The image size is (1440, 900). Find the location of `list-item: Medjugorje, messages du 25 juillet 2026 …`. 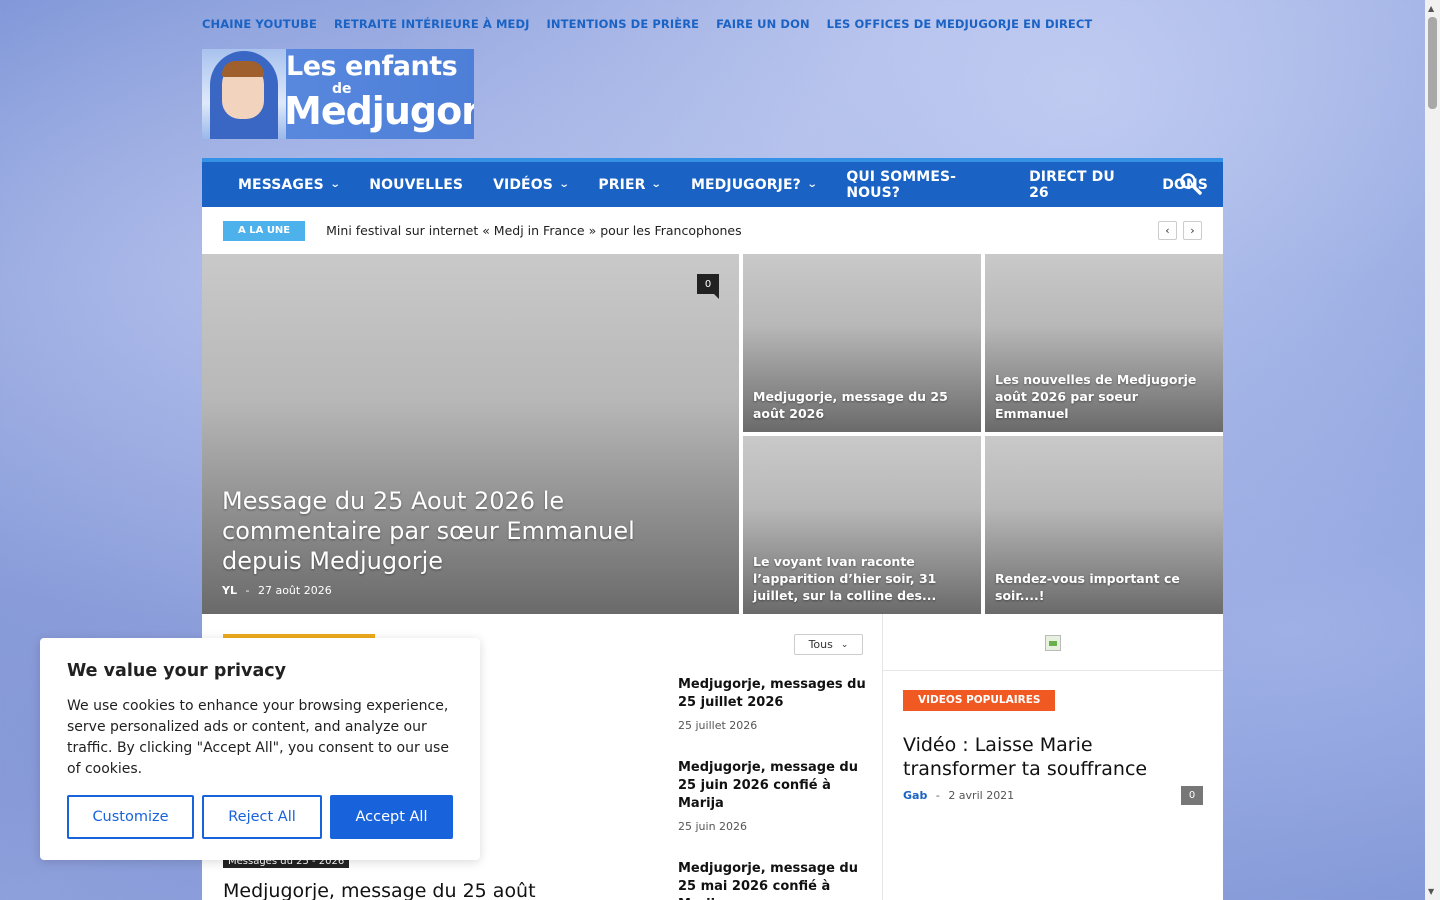

list-item: Medjugorje, messages du 25 juillet 2026 … is located at coordinates (773, 704).